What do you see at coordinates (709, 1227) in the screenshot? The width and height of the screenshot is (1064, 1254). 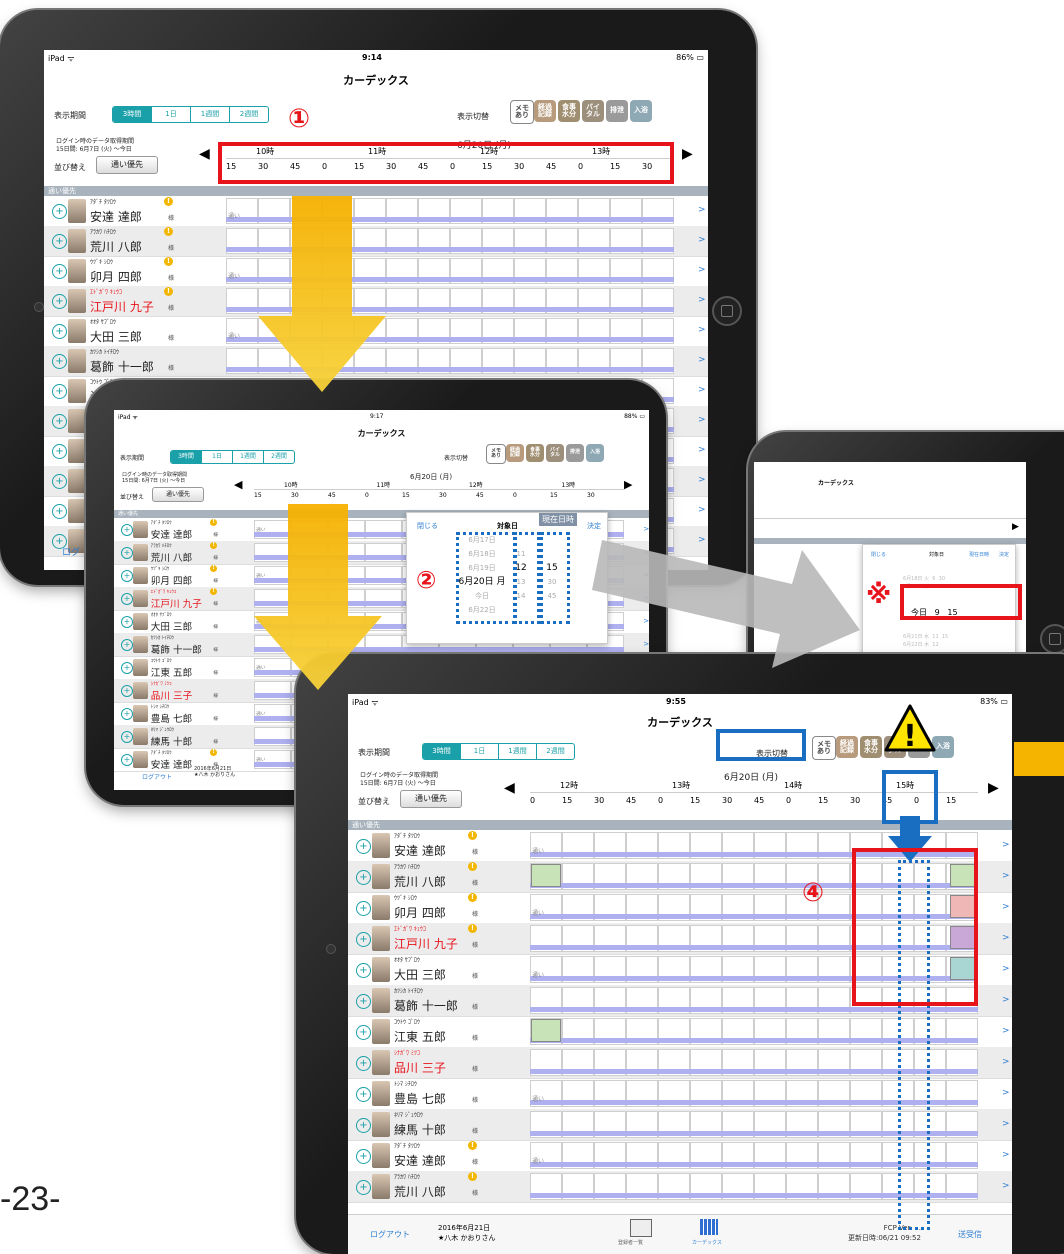 I see `kardex-icon` at bounding box center [709, 1227].